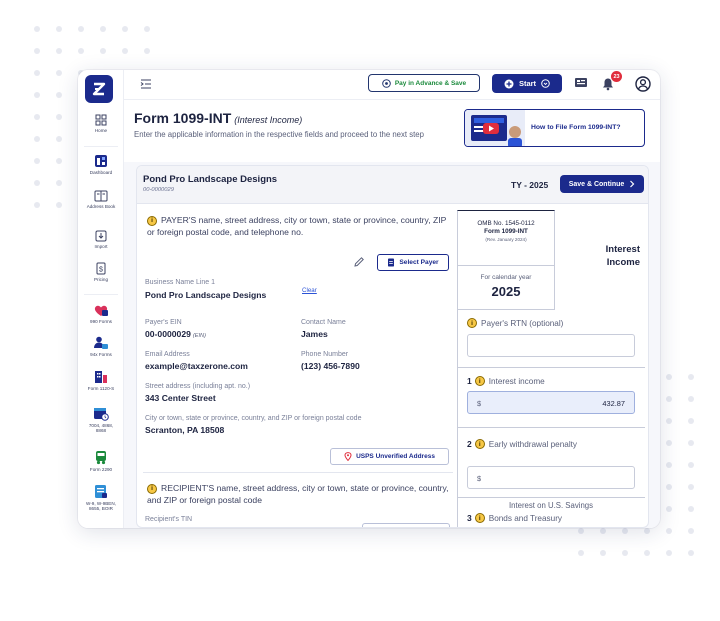 The width and height of the screenshot is (720, 621). Describe the element at coordinates (146, 84) in the screenshot. I see `collapse-menu-icon` at that location.